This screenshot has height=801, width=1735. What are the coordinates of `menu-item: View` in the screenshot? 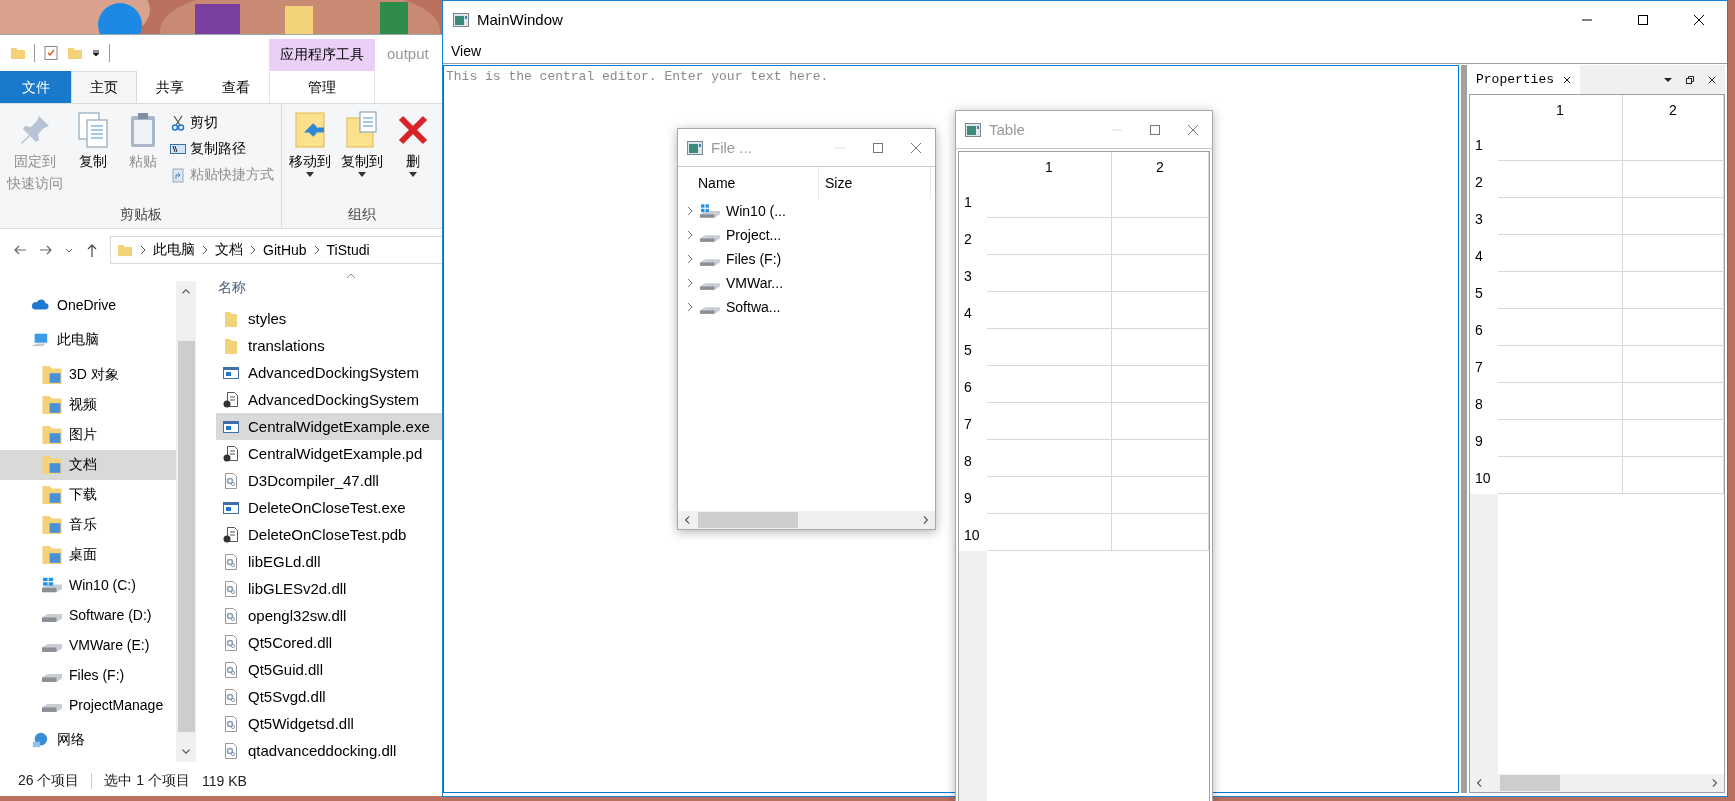 It's located at (467, 50).